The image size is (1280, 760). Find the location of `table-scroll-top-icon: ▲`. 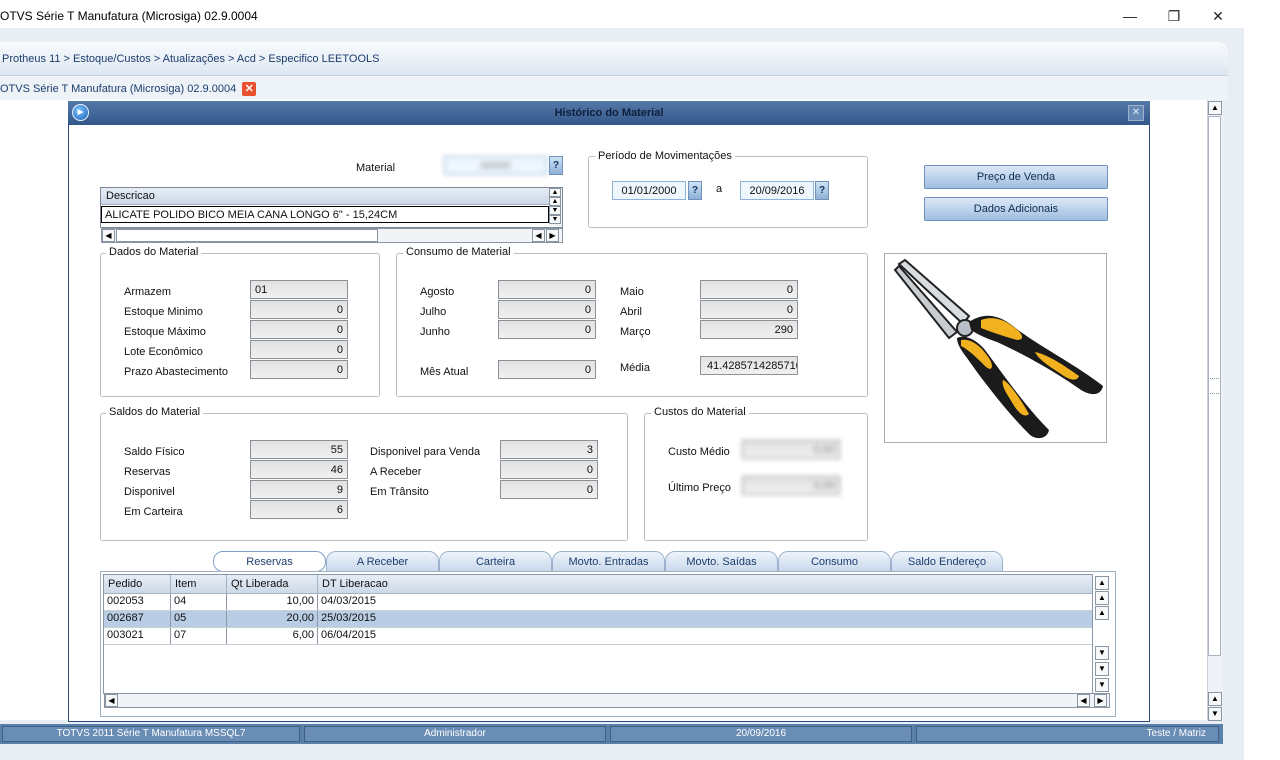

table-scroll-top-icon: ▲ is located at coordinates (1102, 583).